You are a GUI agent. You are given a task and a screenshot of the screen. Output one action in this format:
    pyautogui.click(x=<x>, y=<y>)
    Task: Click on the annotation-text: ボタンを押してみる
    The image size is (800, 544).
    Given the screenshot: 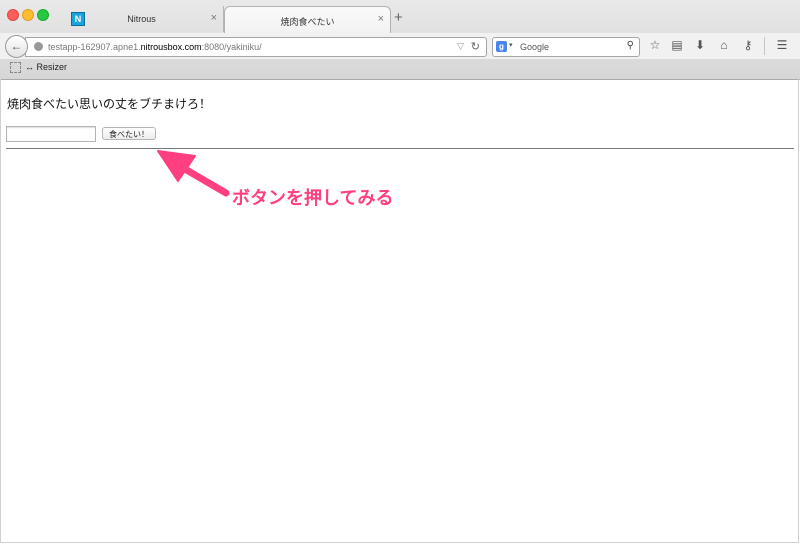 What is the action you would take?
    pyautogui.click(x=313, y=198)
    